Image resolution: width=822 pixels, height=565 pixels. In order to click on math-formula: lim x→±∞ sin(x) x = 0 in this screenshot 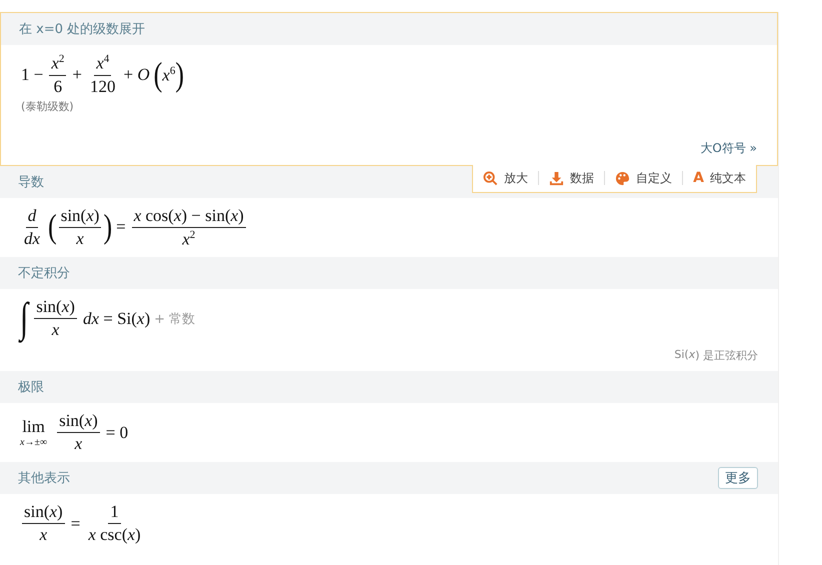, I will do `click(74, 432)`.